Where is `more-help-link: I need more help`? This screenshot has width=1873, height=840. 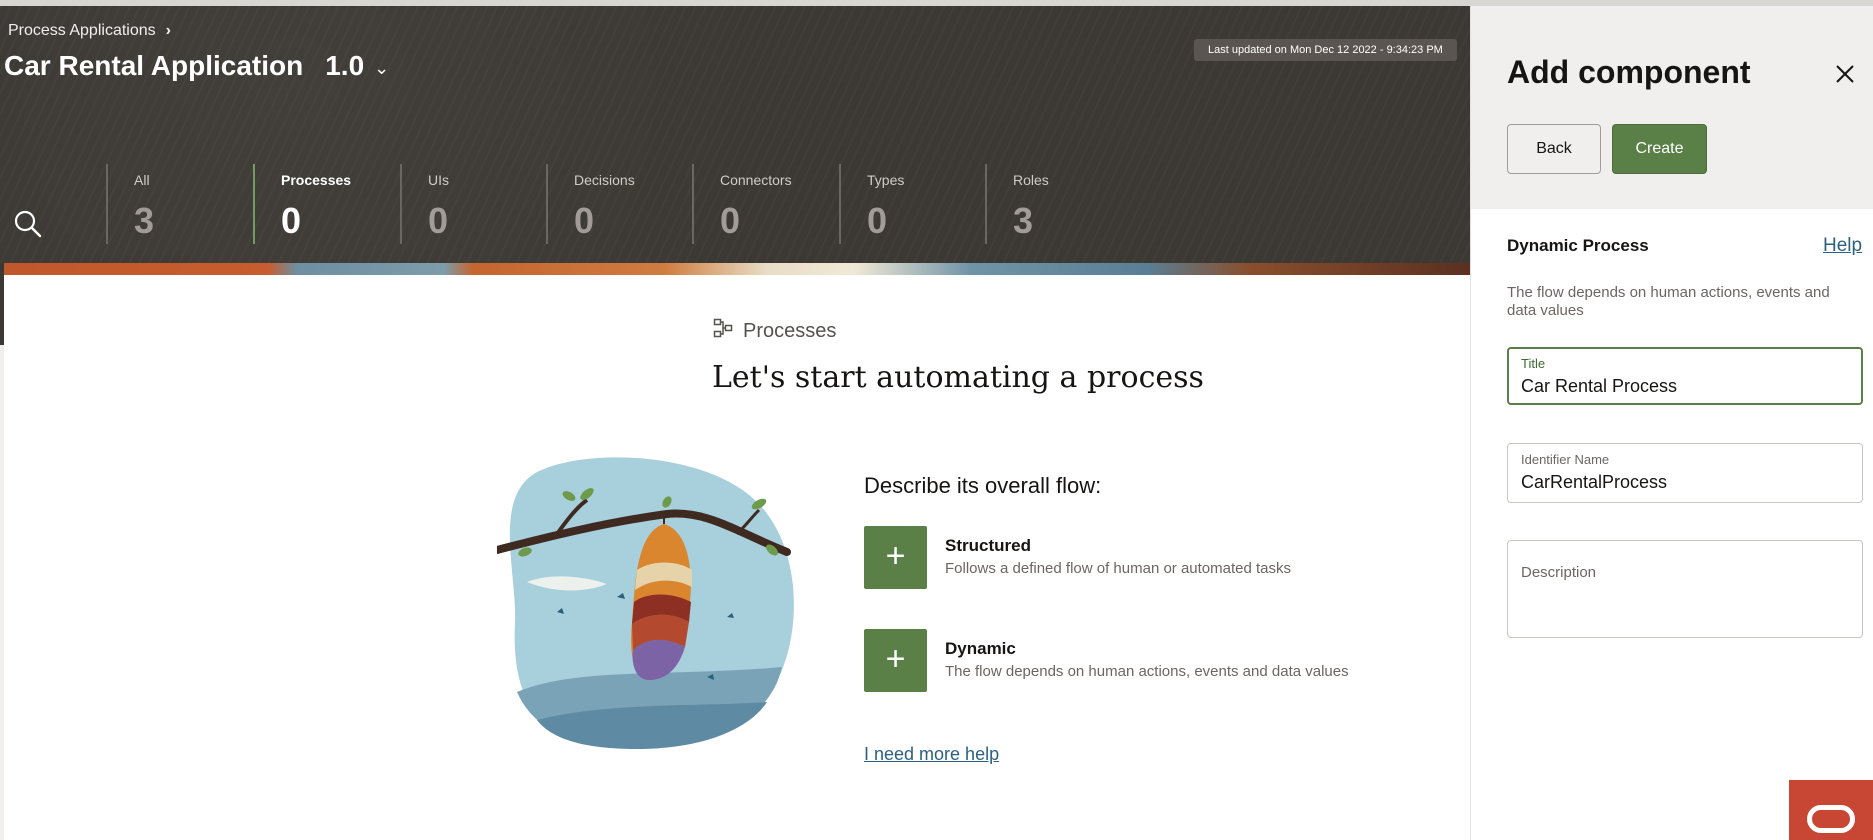 more-help-link: I need more help is located at coordinates (931, 754).